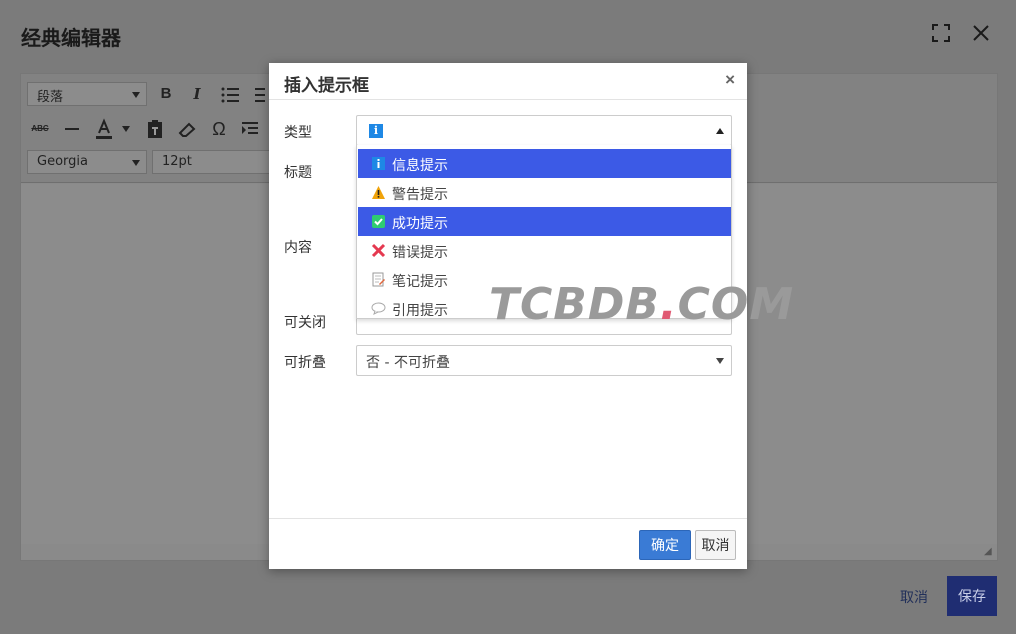  I want to click on text-color-icon, so click(104, 129).